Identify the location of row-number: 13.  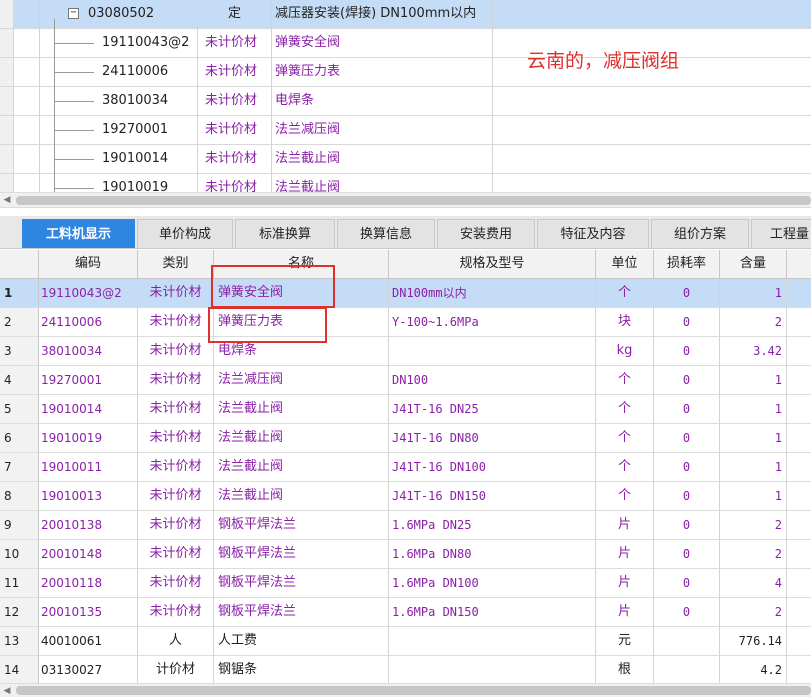
(19, 641).